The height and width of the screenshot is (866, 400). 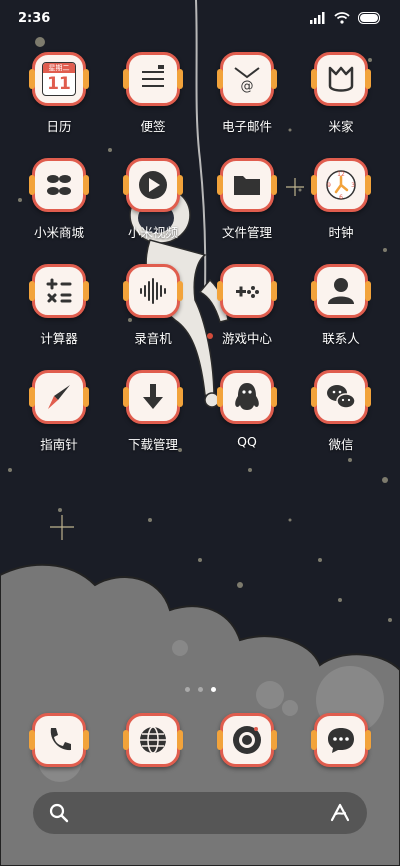 I want to click on app-label: 录音机, so click(x=153, y=338).